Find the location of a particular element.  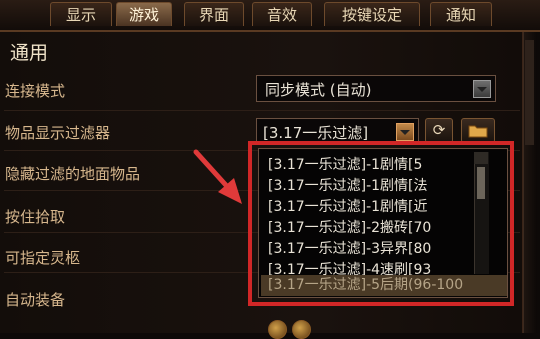

auto-equip-label: 自动装备 is located at coordinates (35, 300).